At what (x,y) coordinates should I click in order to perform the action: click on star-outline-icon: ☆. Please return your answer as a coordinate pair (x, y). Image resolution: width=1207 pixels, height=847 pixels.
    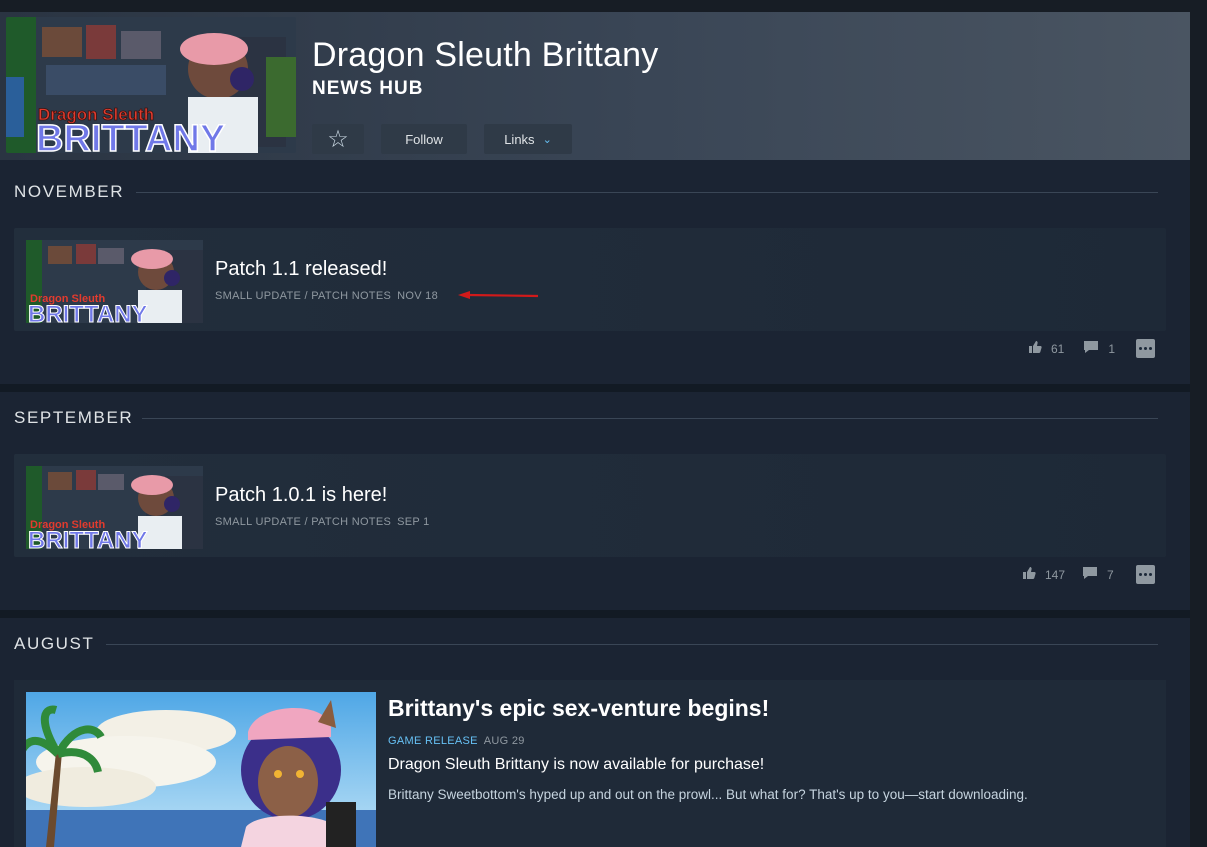
    Looking at the image, I should click on (338, 139).